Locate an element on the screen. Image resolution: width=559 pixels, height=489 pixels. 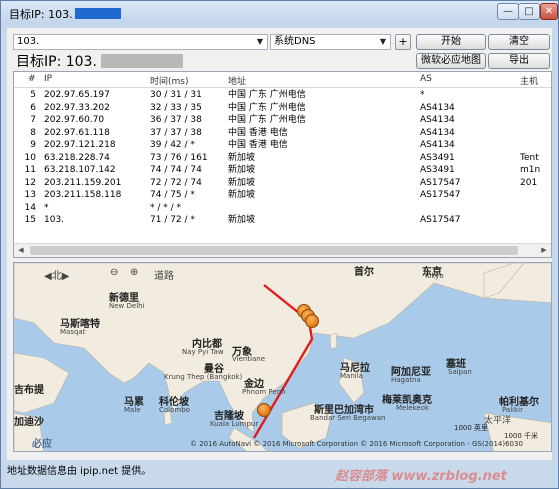
hop-index: 9 is located at coordinates (33, 145).